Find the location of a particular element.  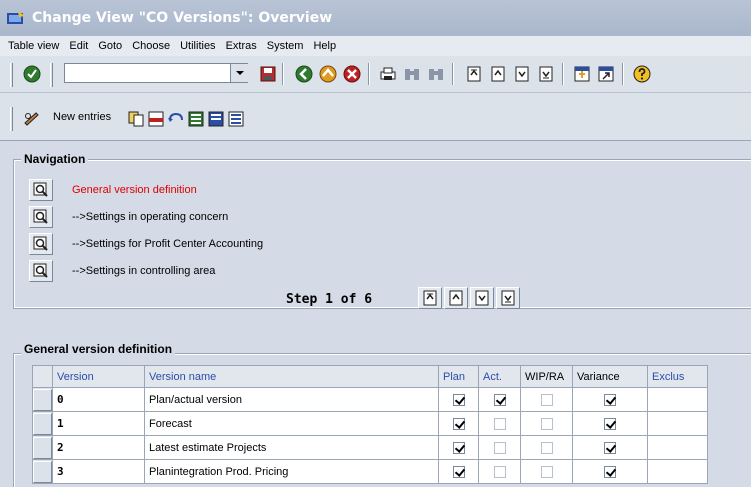

find-next-button is located at coordinates (436, 74).